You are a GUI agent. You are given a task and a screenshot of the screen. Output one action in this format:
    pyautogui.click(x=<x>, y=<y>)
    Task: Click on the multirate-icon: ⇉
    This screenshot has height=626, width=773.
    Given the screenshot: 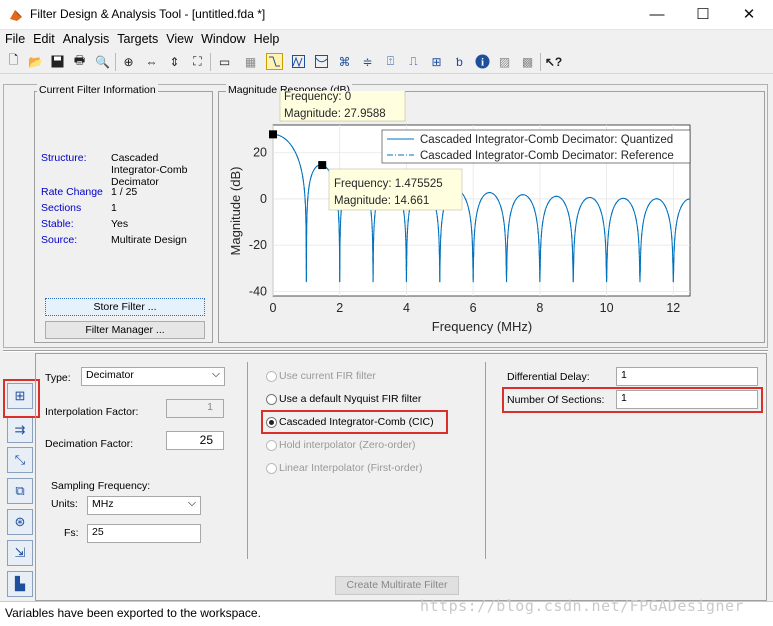 What is the action you would take?
    pyautogui.click(x=20, y=430)
    